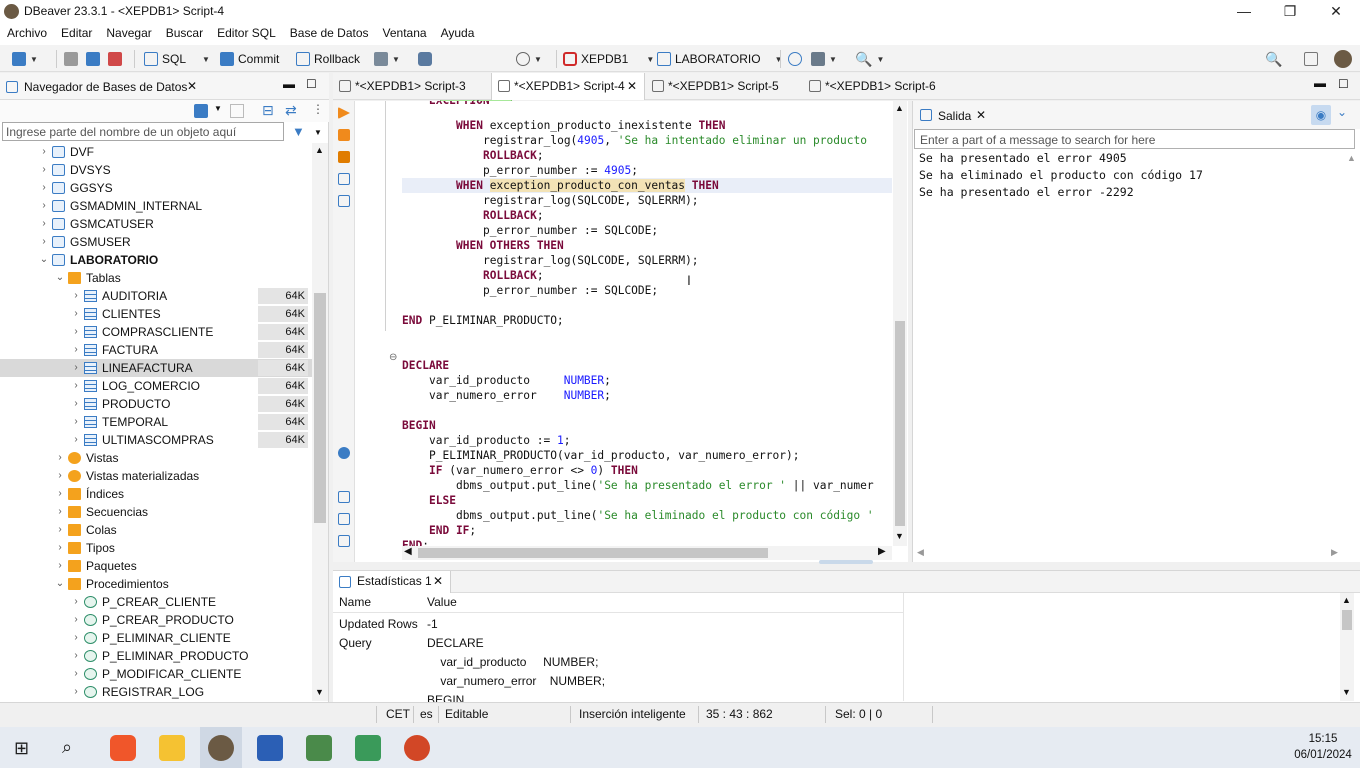  I want to click on tree-item: › P_MODIFICAR_CLIENTE, so click(156, 674).